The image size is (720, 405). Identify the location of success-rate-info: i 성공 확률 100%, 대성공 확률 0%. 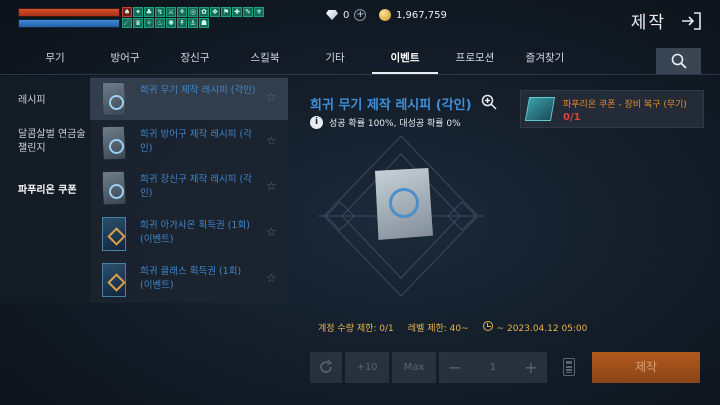
(385, 122).